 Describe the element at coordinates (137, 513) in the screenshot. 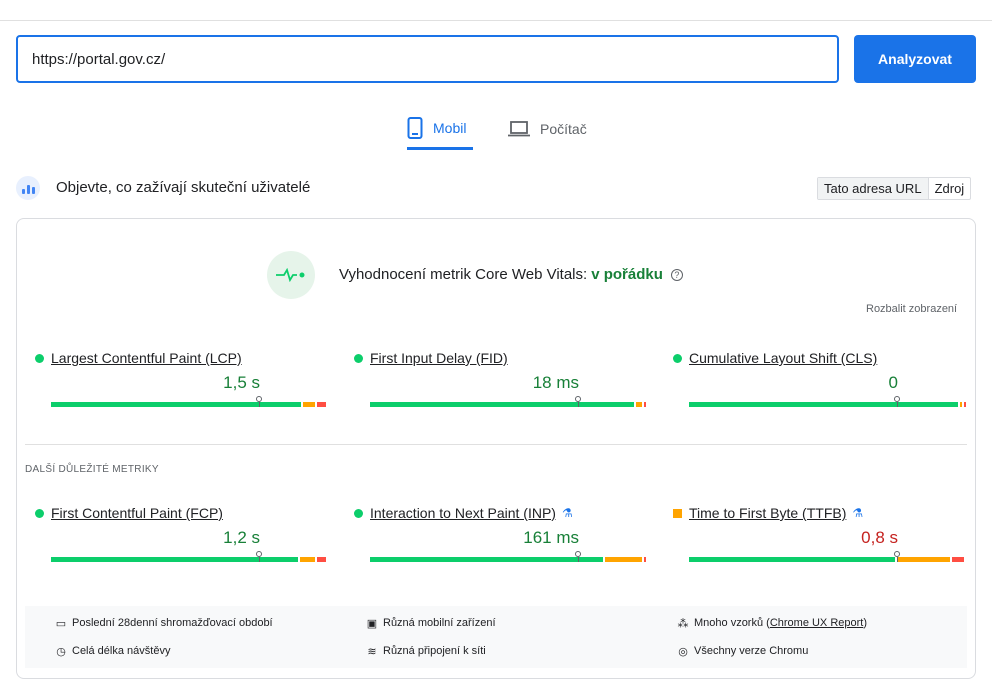

I see `metric-fcp-name: First Contentful Paint (FCP)` at that location.